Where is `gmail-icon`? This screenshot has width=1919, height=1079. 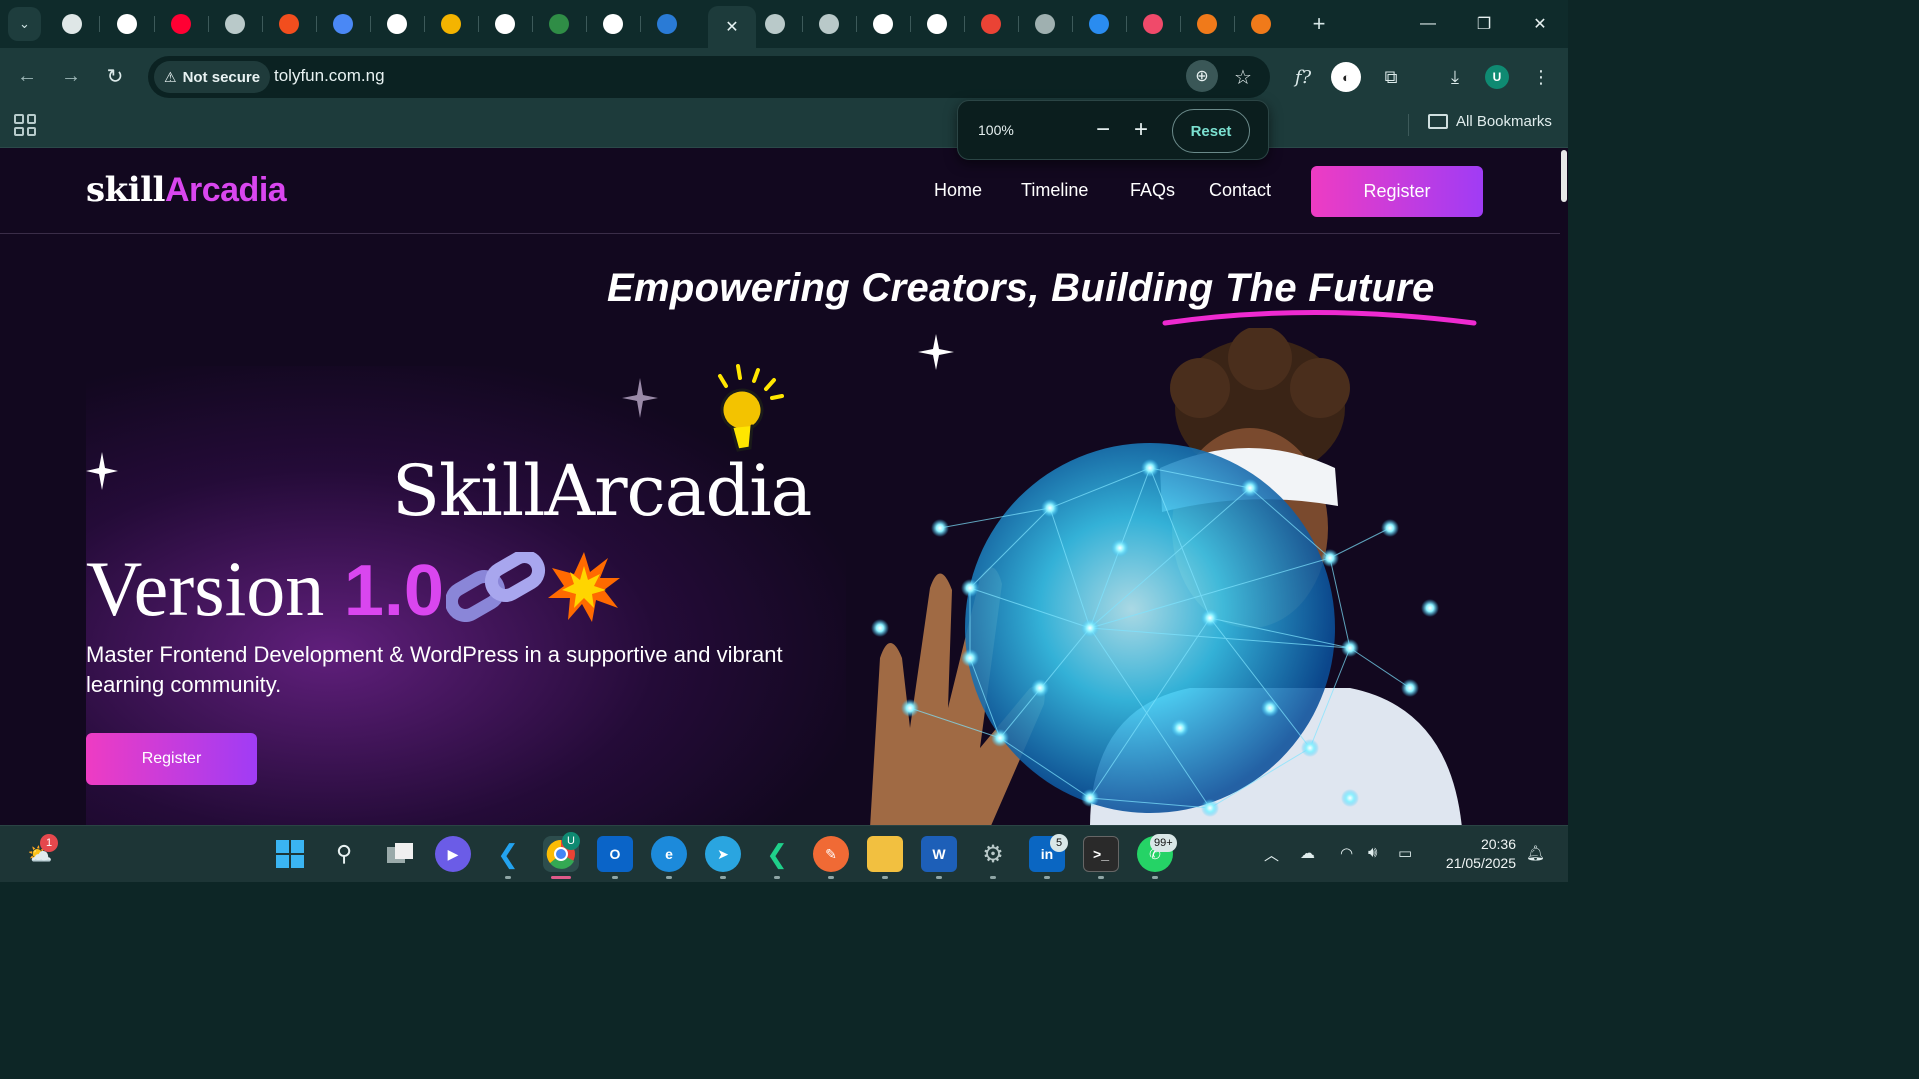
gmail-icon is located at coordinates (991, 24).